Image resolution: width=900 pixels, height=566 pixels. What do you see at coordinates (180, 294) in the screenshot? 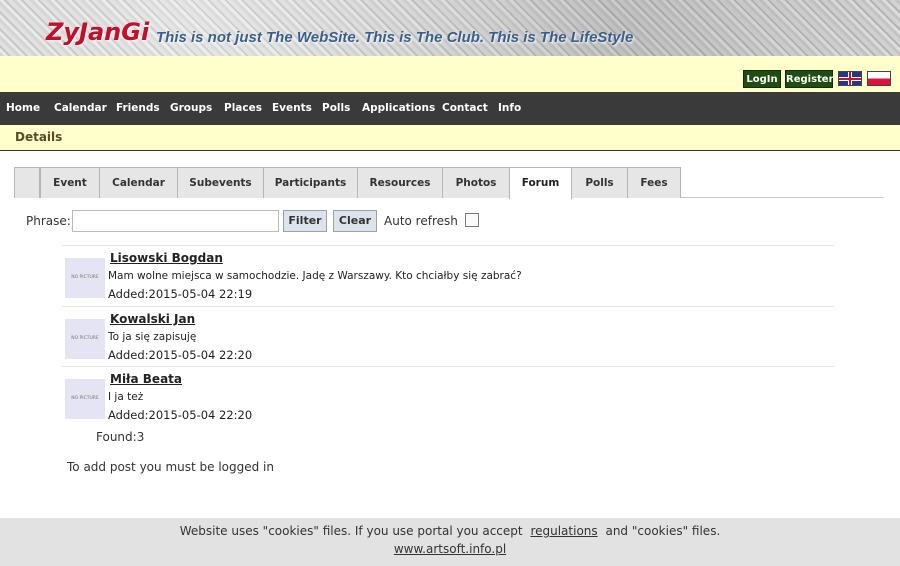
I see `post-date: Added:2015-05-04 22:19` at bounding box center [180, 294].